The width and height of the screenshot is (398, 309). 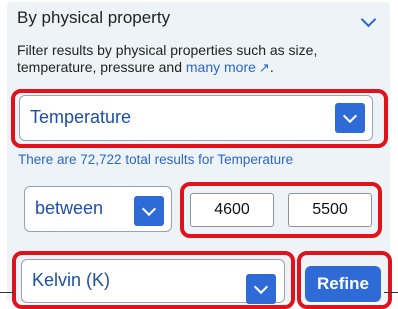 What do you see at coordinates (264, 67) in the screenshot?
I see `external-link-icon: ↗` at bounding box center [264, 67].